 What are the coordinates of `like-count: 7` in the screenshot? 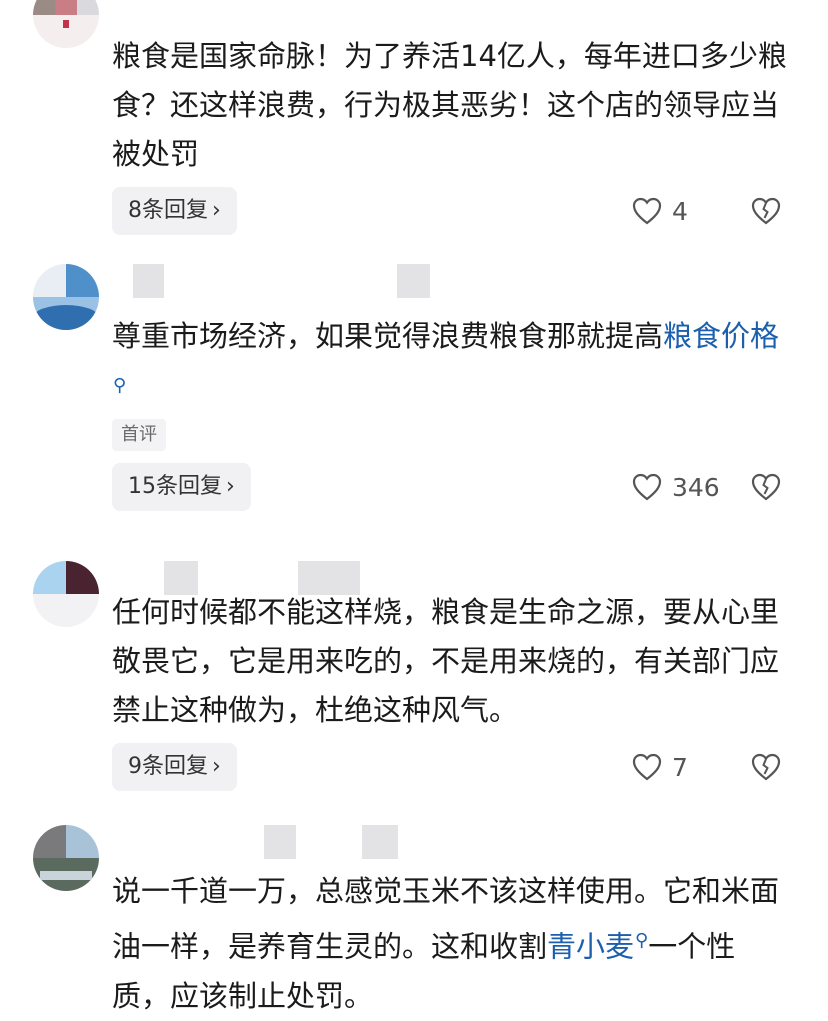 It's located at (680, 767).